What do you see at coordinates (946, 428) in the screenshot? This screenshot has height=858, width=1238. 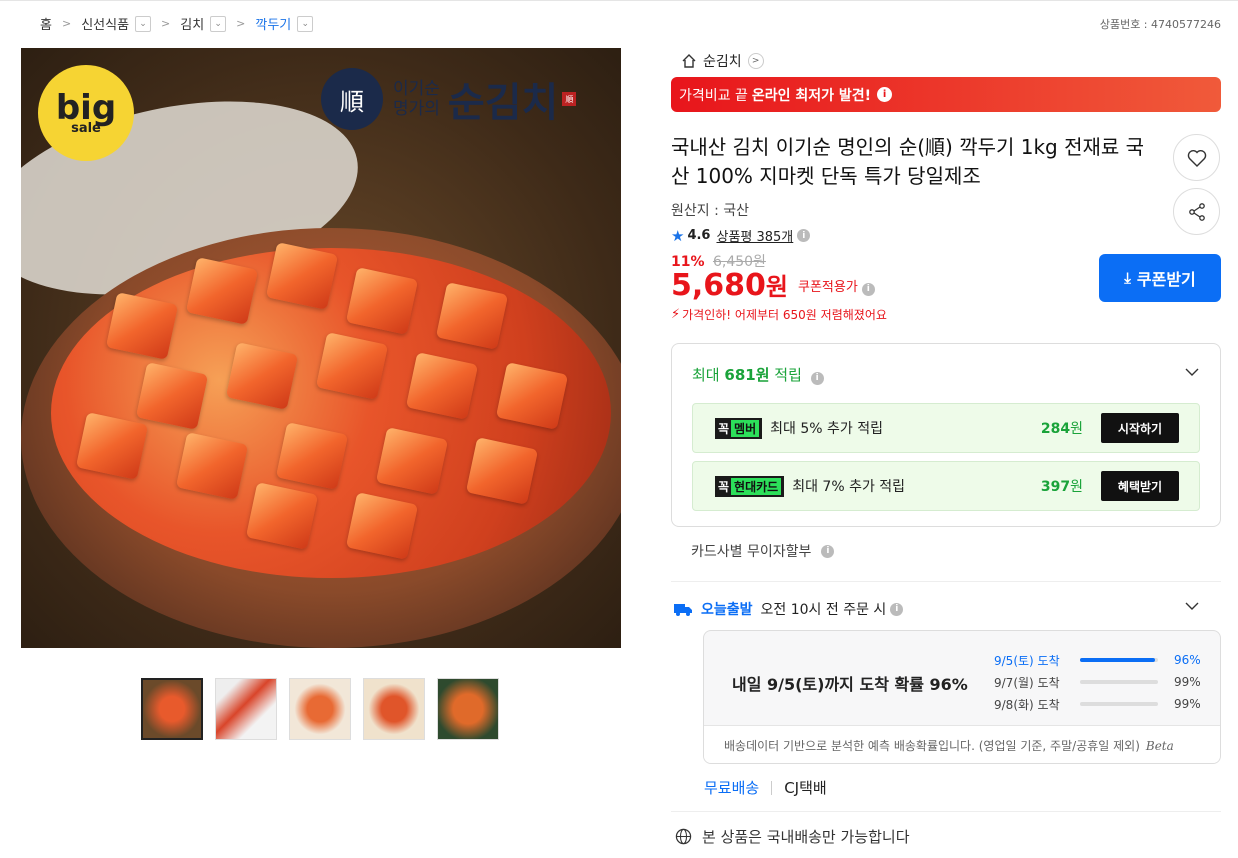 I see `member-points-row: 꼭 멤버 최대 5% 추가 적립 284원 시작하기` at bounding box center [946, 428].